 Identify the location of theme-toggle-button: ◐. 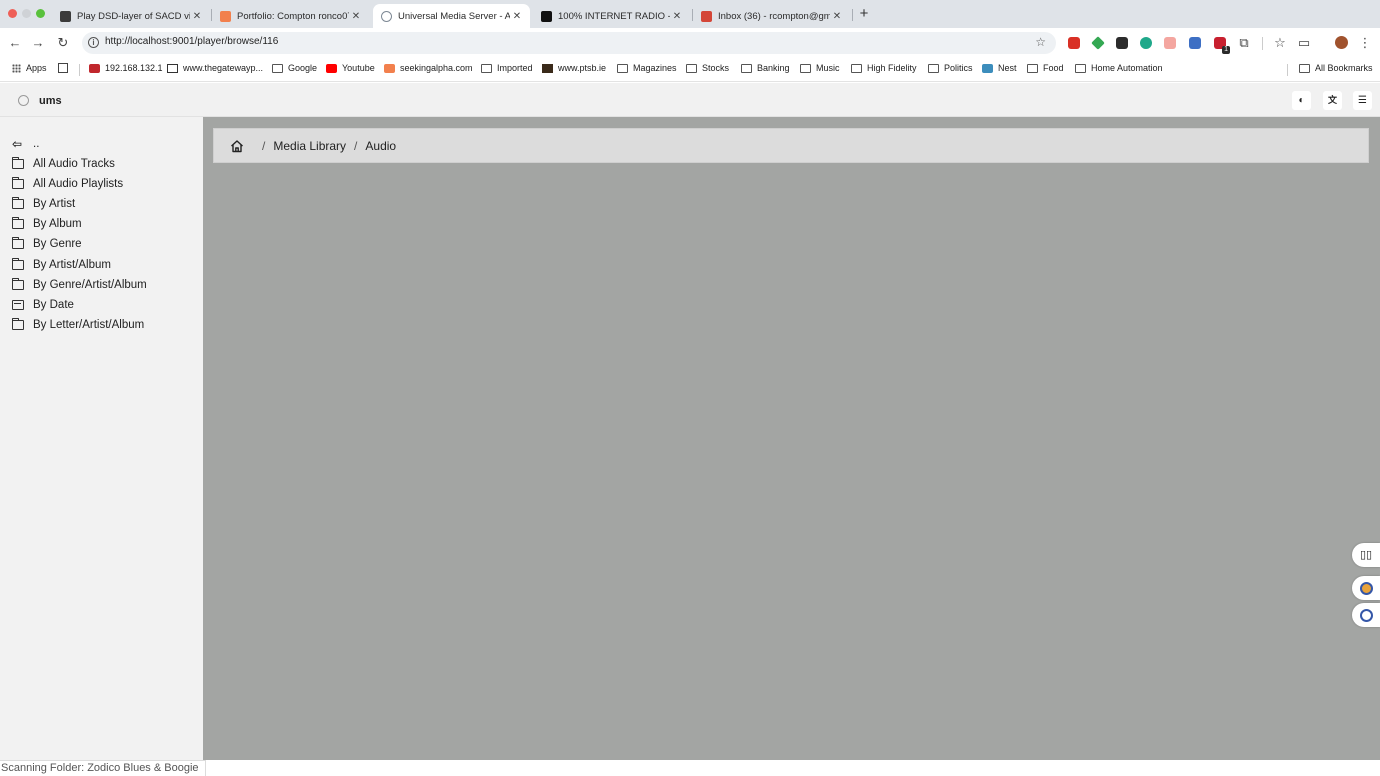
(1301, 100).